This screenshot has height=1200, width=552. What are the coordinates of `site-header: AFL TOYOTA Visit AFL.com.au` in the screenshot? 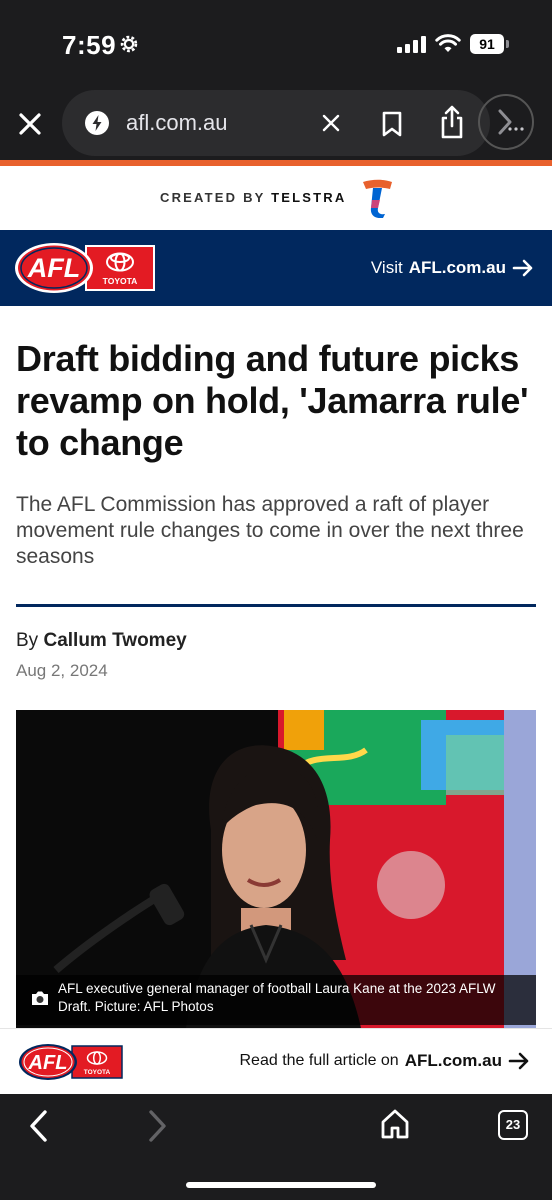 It's located at (276, 268).